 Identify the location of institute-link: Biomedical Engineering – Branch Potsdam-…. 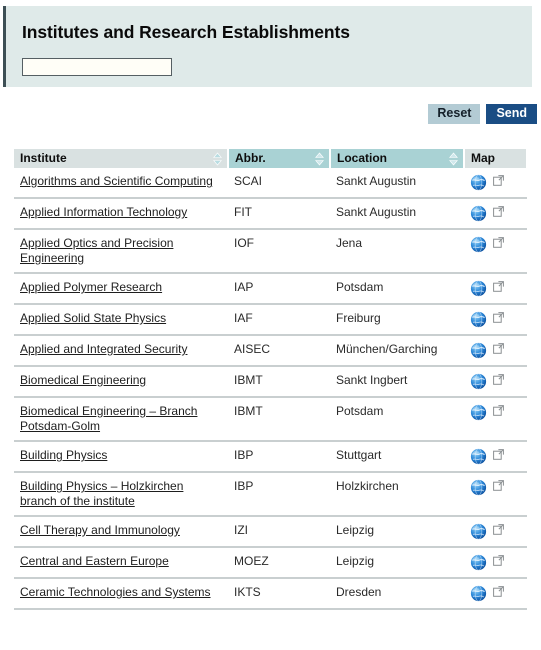
(108, 418).